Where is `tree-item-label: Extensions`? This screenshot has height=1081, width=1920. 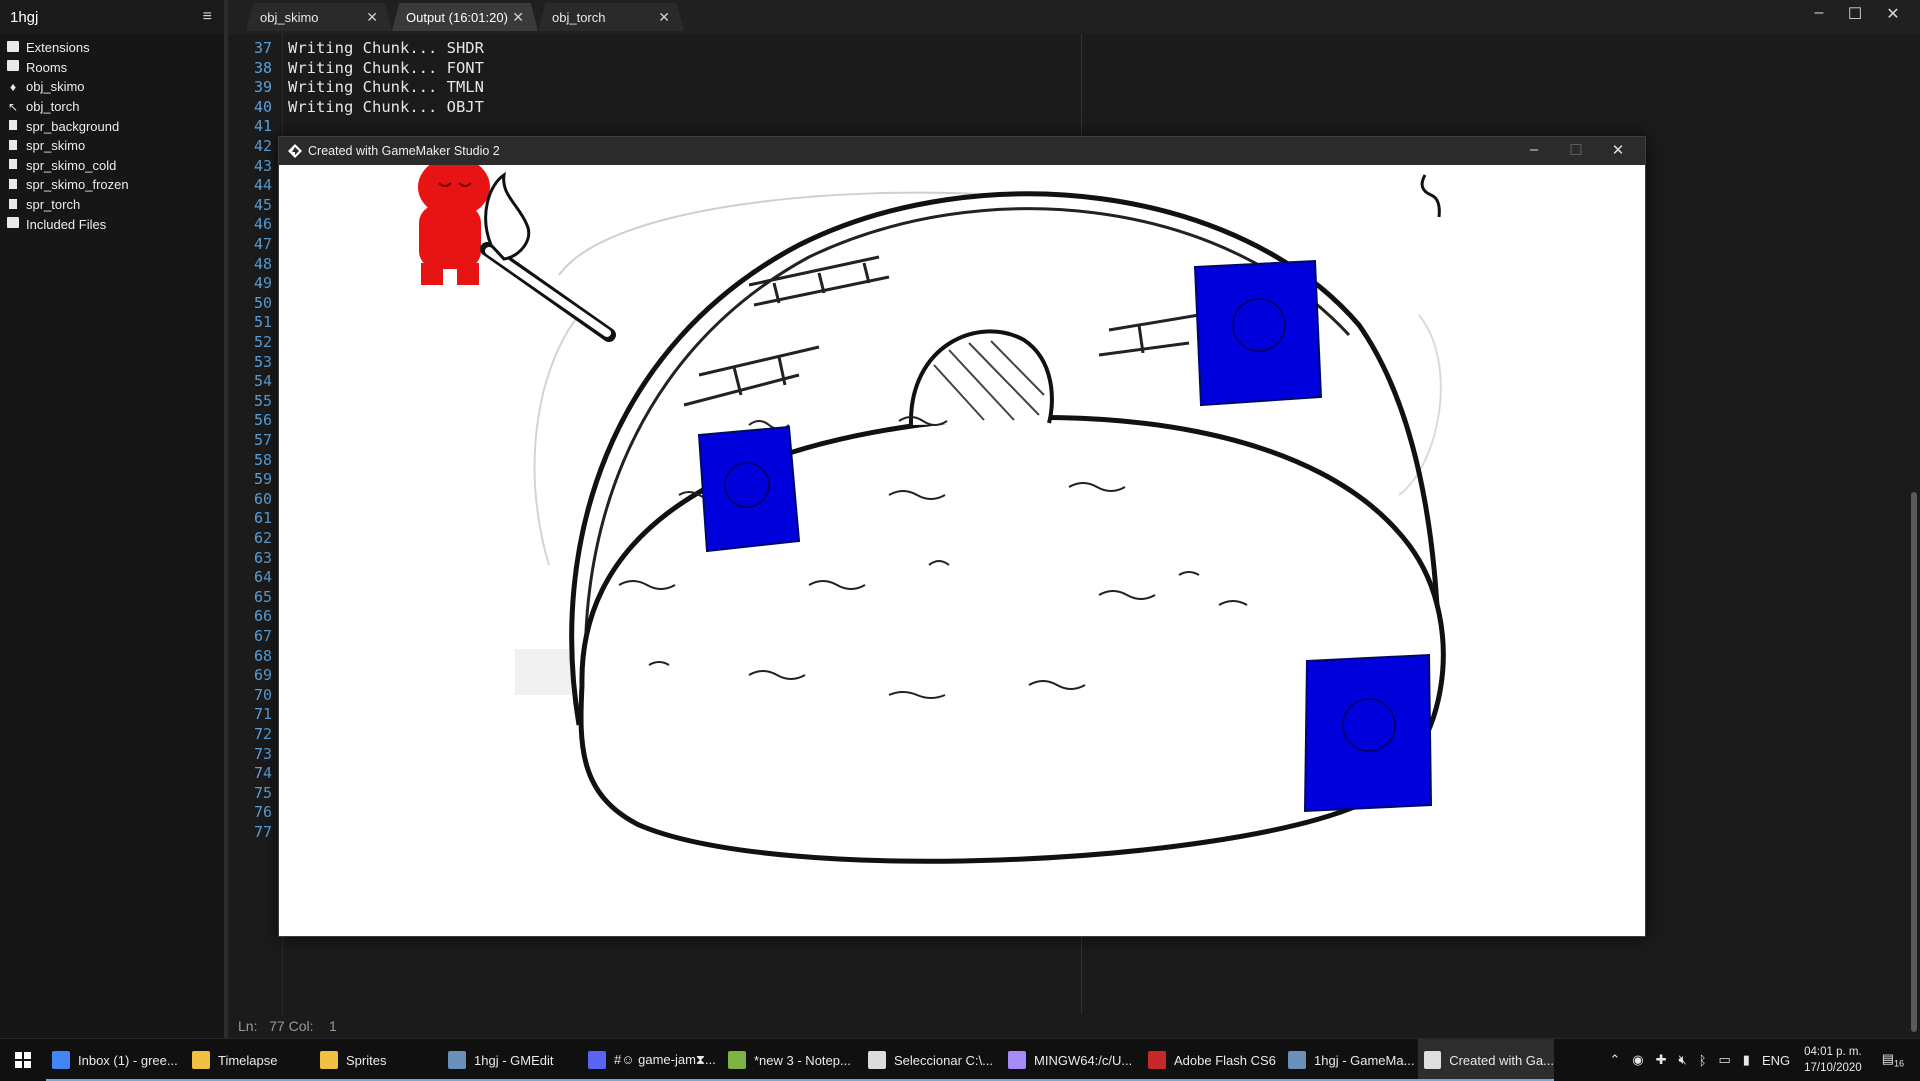
tree-item-label: Extensions is located at coordinates (58, 48).